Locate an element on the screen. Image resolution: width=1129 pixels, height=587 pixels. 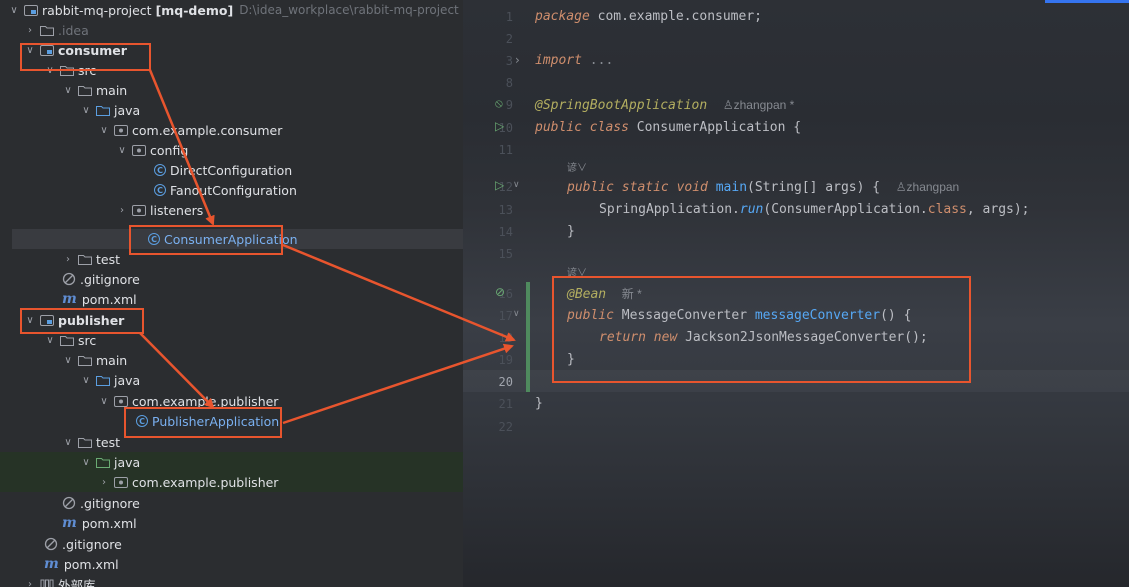
arrow-consumer-to-app is located at coordinates (181, 147).